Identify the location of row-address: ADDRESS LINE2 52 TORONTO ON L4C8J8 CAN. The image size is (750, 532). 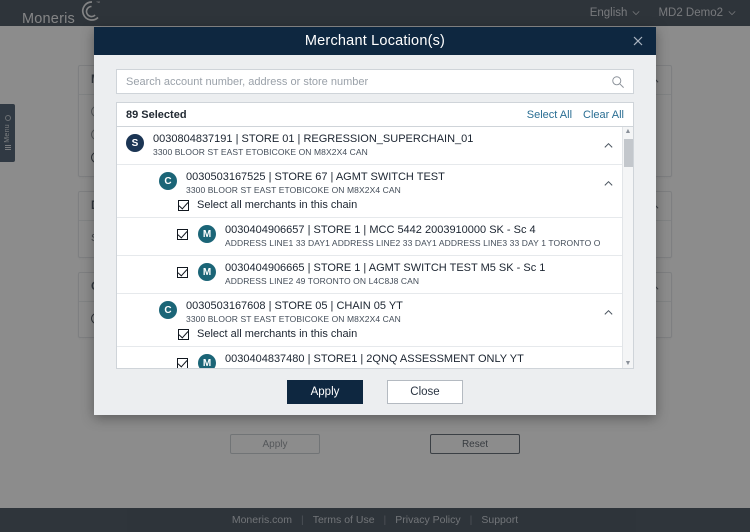
(419, 367).